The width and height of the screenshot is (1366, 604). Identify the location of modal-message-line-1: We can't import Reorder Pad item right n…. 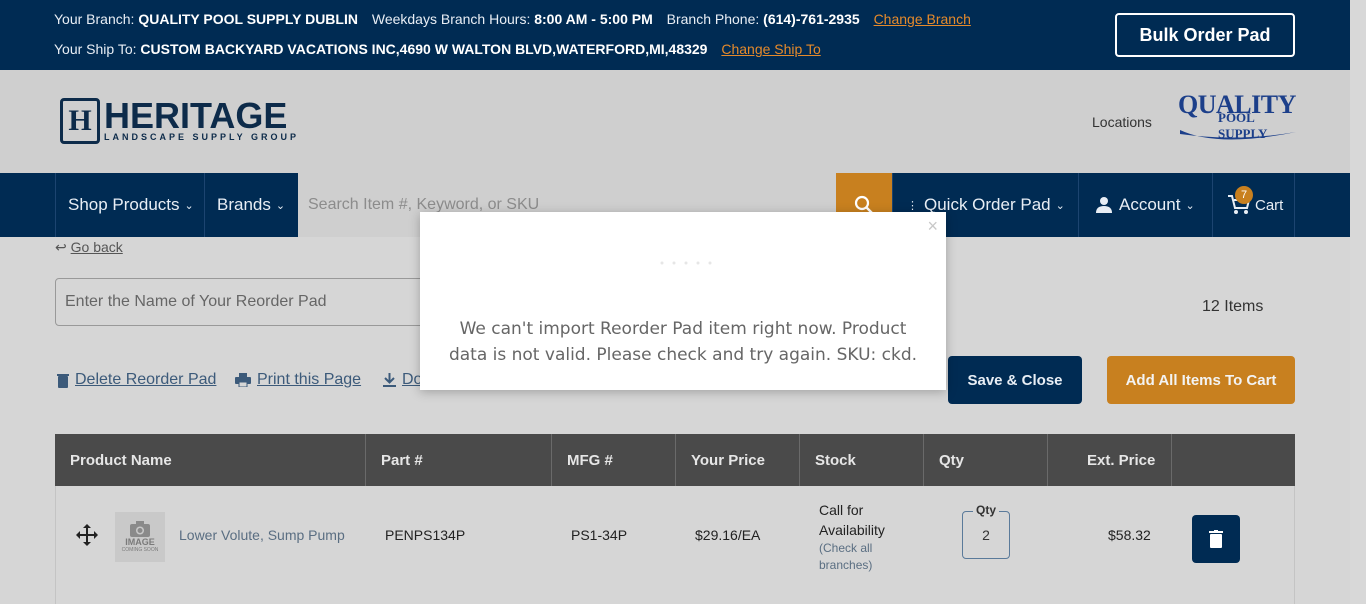
(683, 329).